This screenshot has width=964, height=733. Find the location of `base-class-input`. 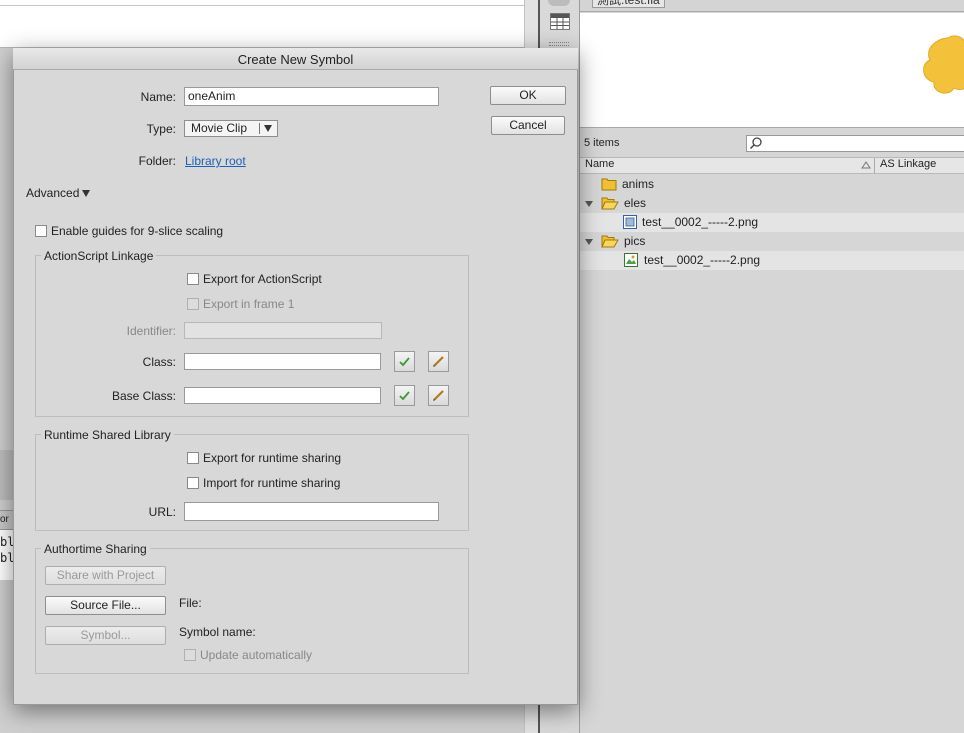

base-class-input is located at coordinates (282, 395).